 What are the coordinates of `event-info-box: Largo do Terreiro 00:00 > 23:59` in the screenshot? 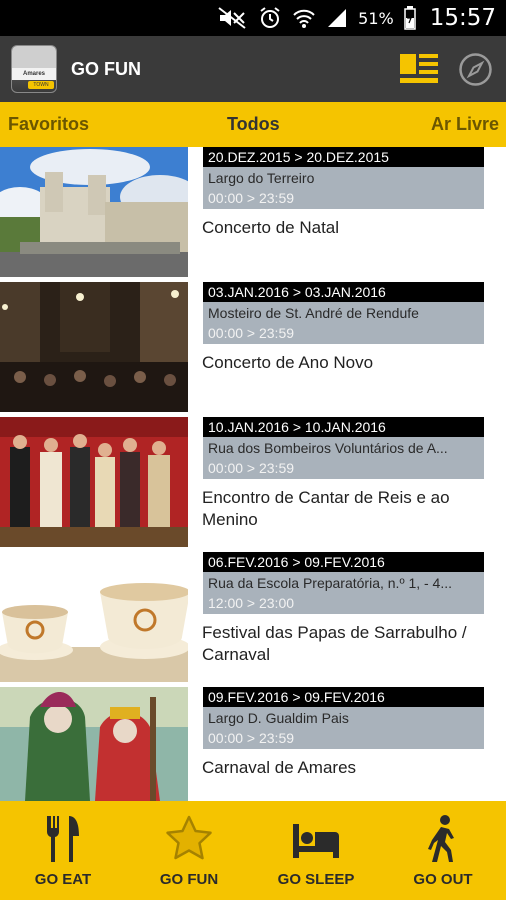 It's located at (343, 188).